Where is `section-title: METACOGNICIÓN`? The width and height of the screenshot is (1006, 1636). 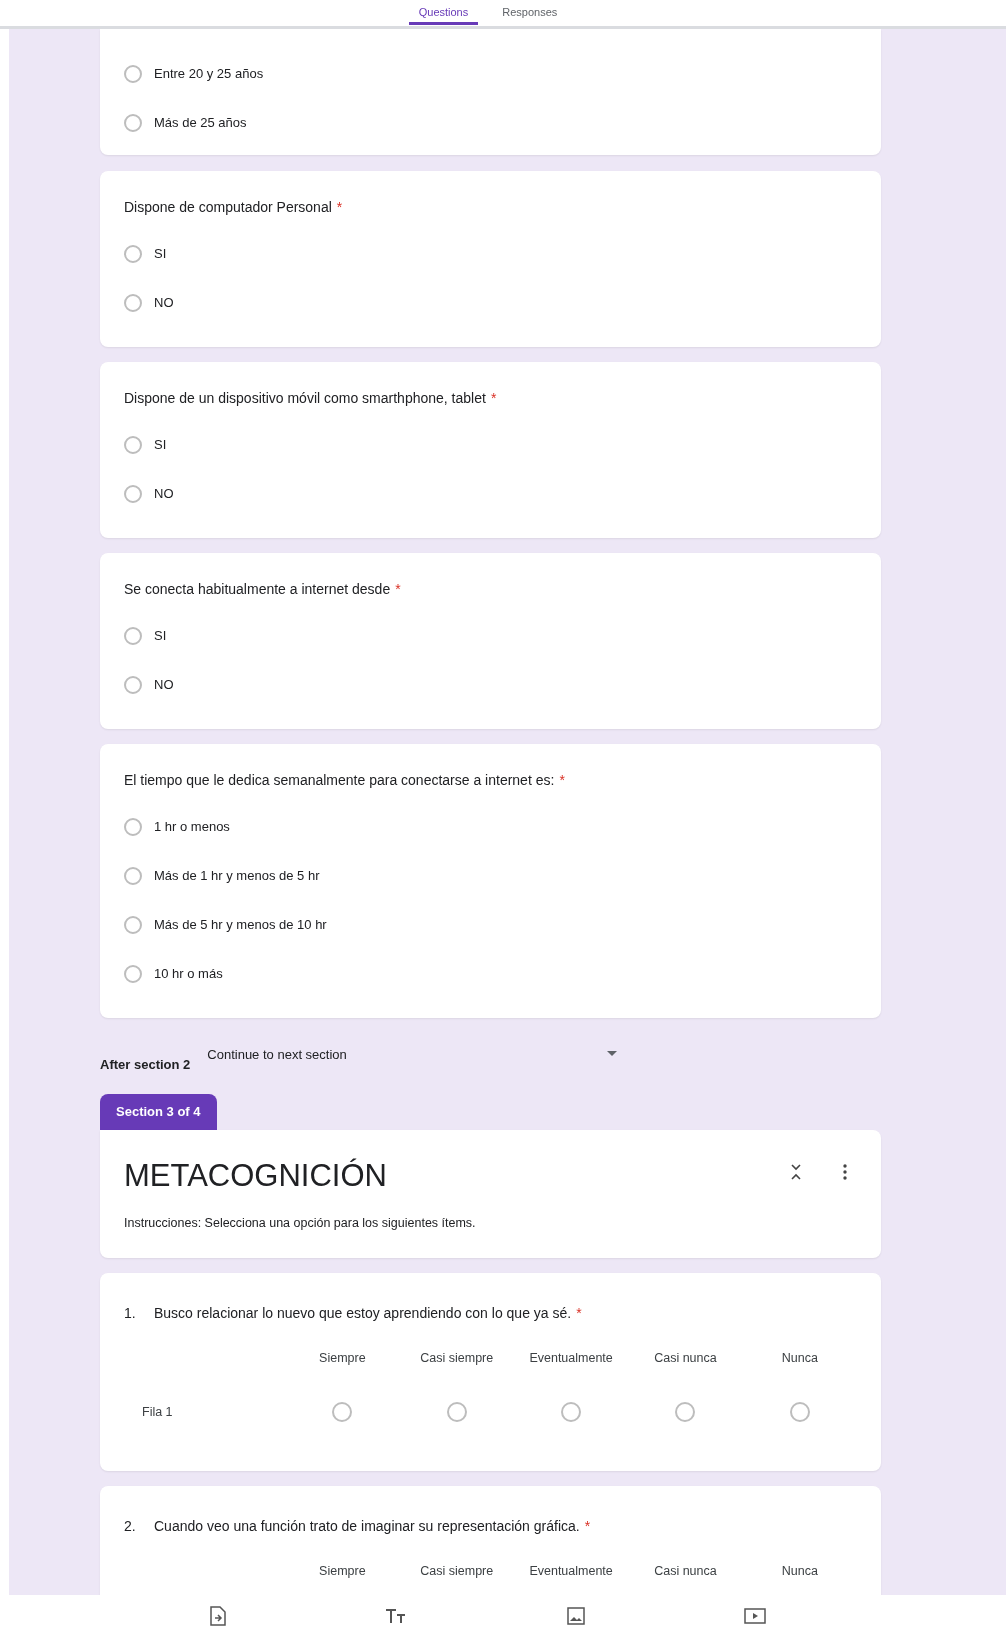 section-title: METACOGNICIÓN is located at coordinates (255, 1176).